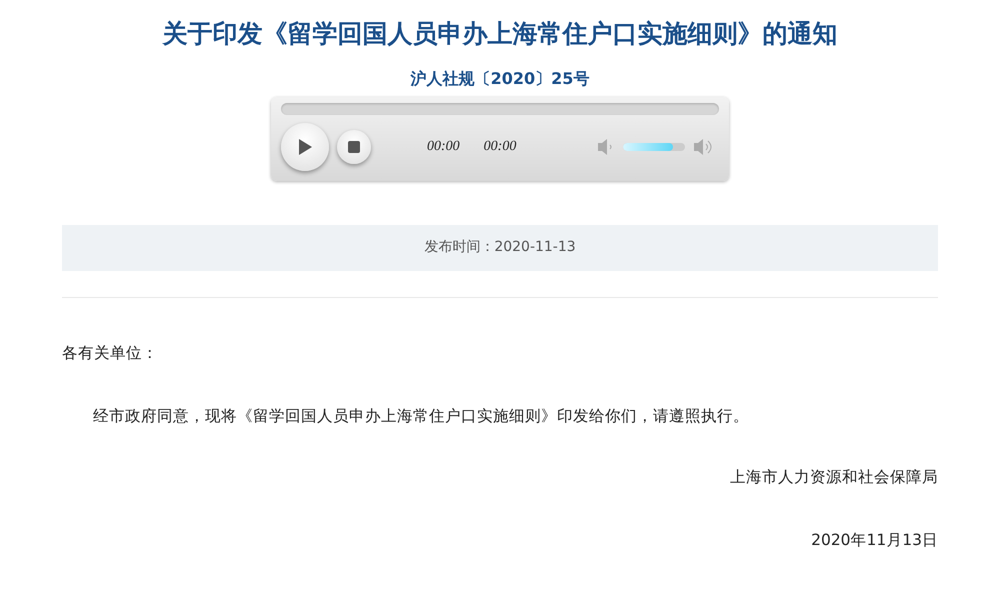  What do you see at coordinates (443, 147) in the screenshot?
I see `current-time: 00:00` at bounding box center [443, 147].